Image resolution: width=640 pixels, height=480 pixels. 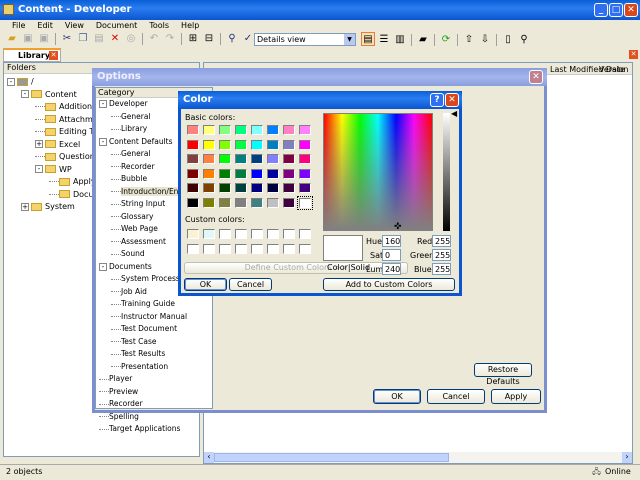 What do you see at coordinates (616, 10) in the screenshot?
I see `maximize-button: □` at bounding box center [616, 10].